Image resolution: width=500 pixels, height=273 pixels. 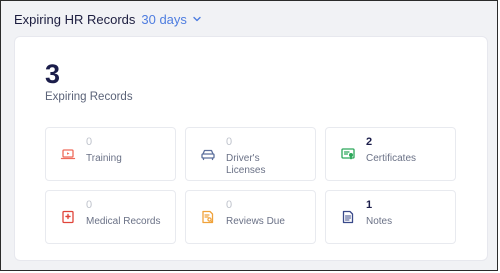 What do you see at coordinates (123, 221) in the screenshot?
I see `tile-label: Medical Records` at bounding box center [123, 221].